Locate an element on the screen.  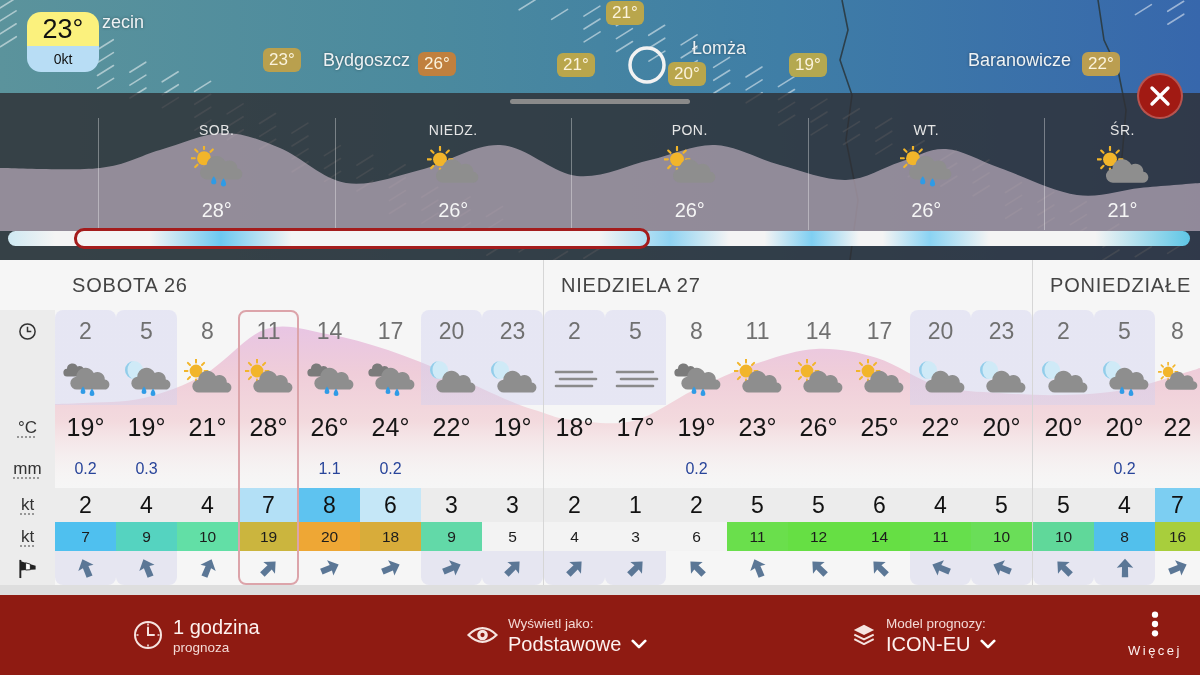
temperature-unit-label: °C is located at coordinates (27, 427).